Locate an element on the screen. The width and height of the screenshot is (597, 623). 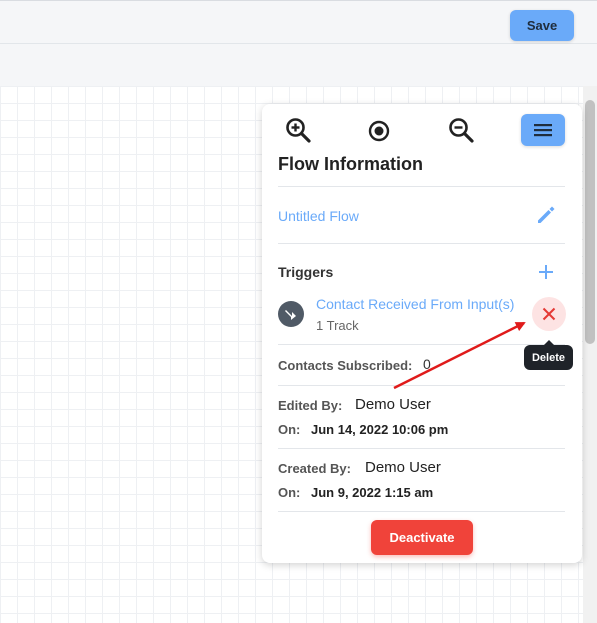
created-by-value: Demo User is located at coordinates (403, 467).